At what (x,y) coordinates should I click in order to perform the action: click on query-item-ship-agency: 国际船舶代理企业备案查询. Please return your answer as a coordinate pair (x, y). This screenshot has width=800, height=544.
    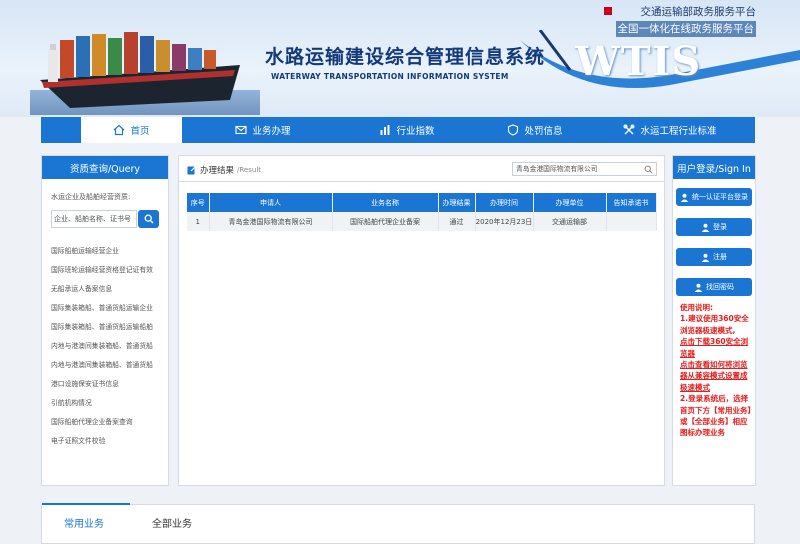
    Looking at the image, I should click on (106, 422).